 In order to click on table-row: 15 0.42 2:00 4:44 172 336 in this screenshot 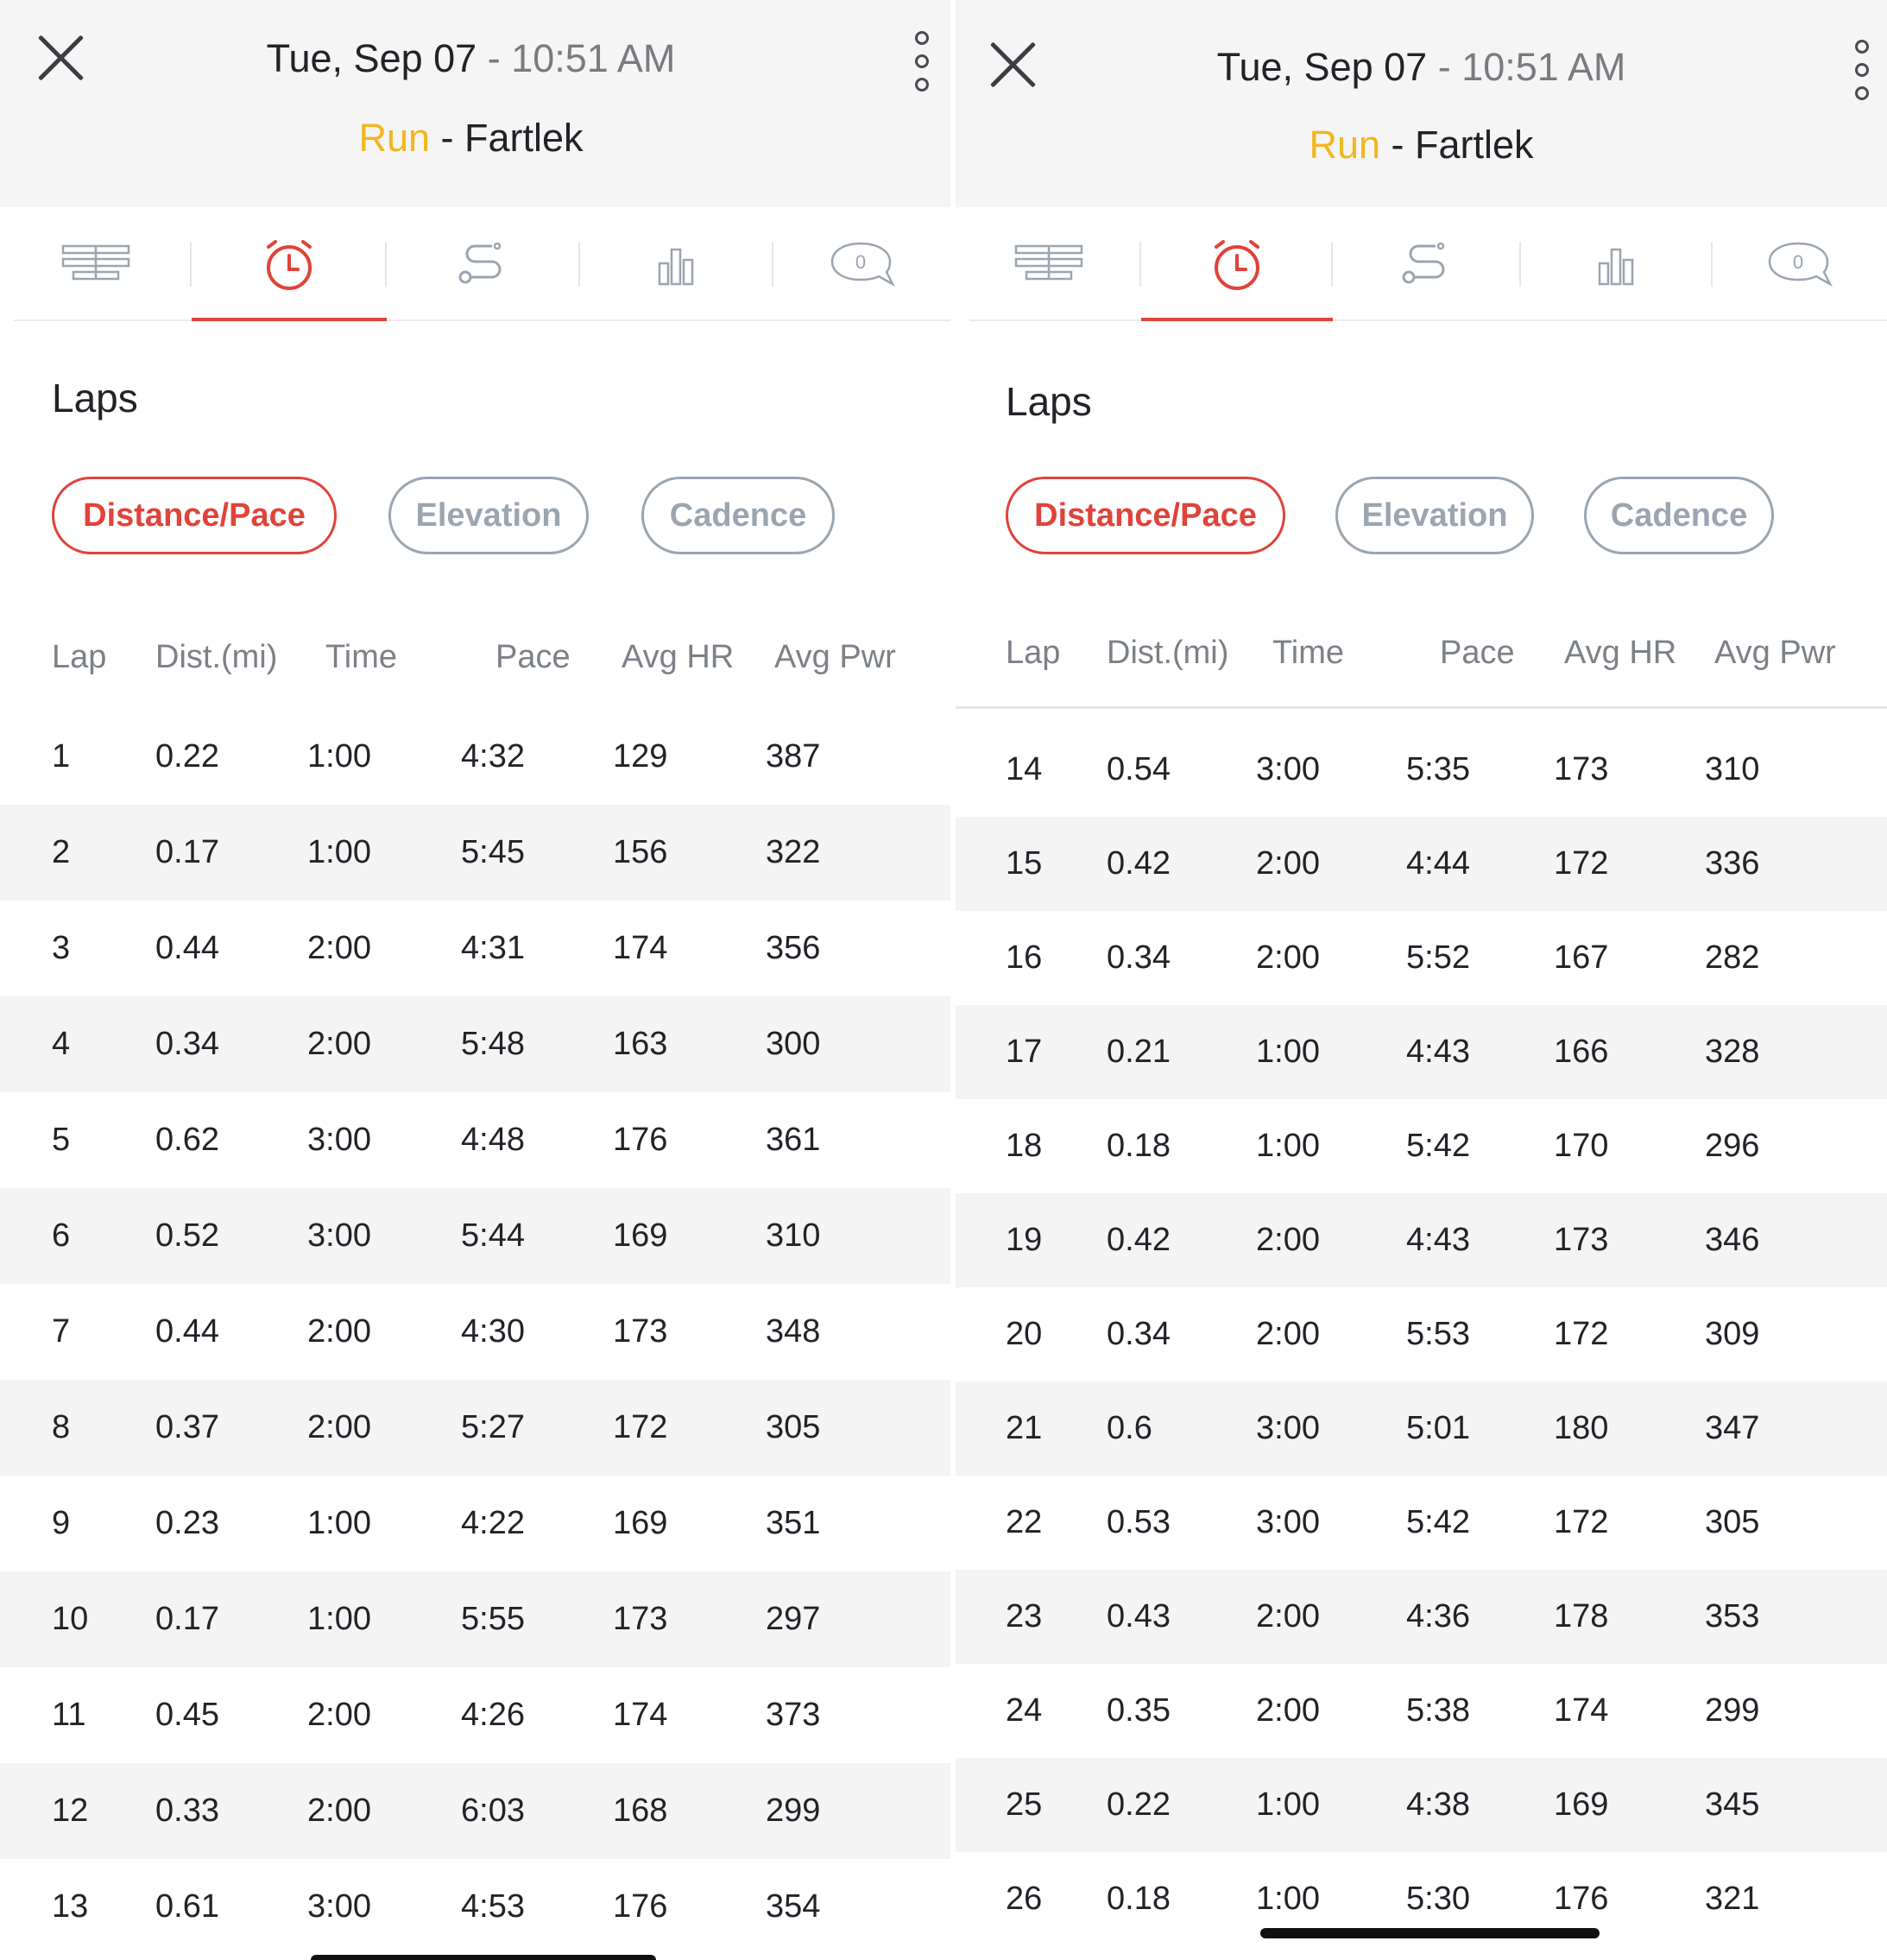, I will do `click(1421, 864)`.